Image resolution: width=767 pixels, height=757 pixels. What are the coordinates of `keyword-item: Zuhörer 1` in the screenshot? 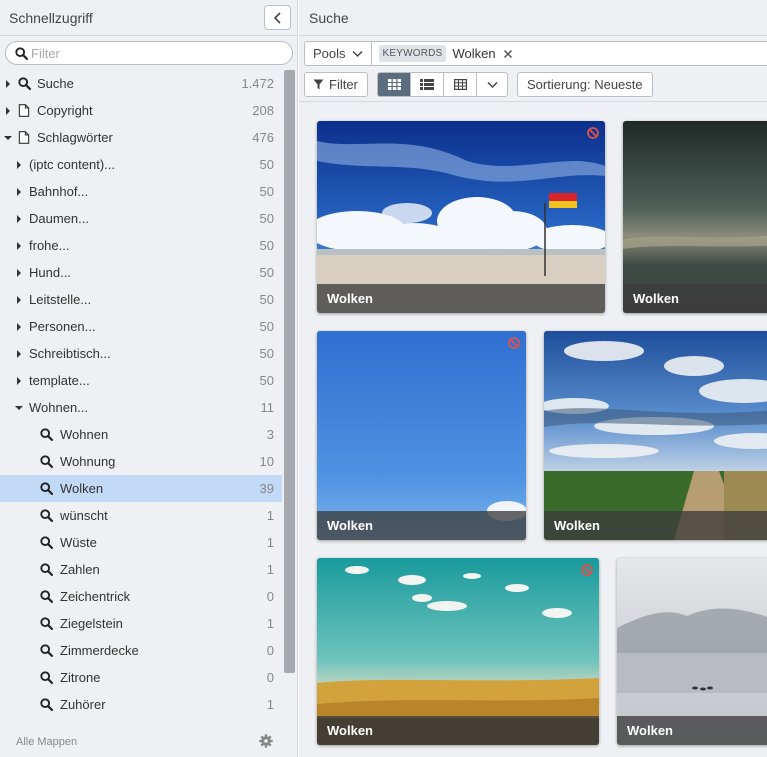 It's located at (141, 704).